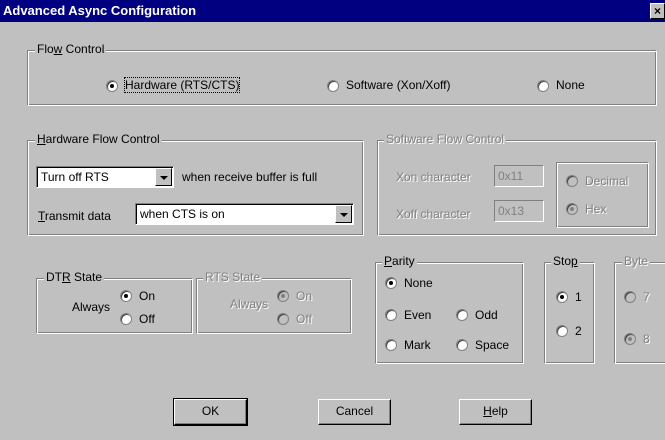  Describe the element at coordinates (182, 214) in the screenshot. I see `transmit-data-value: when CTS is on` at that location.